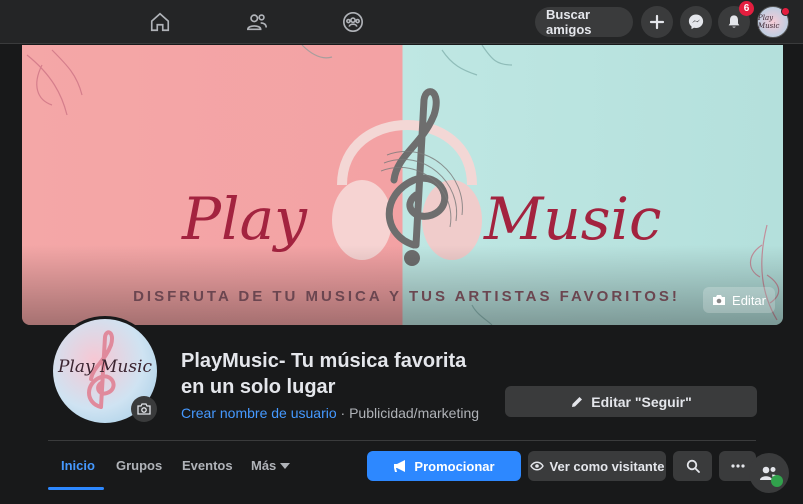 Image resolution: width=803 pixels, height=504 pixels. I want to click on bell-icon, so click(734, 21).